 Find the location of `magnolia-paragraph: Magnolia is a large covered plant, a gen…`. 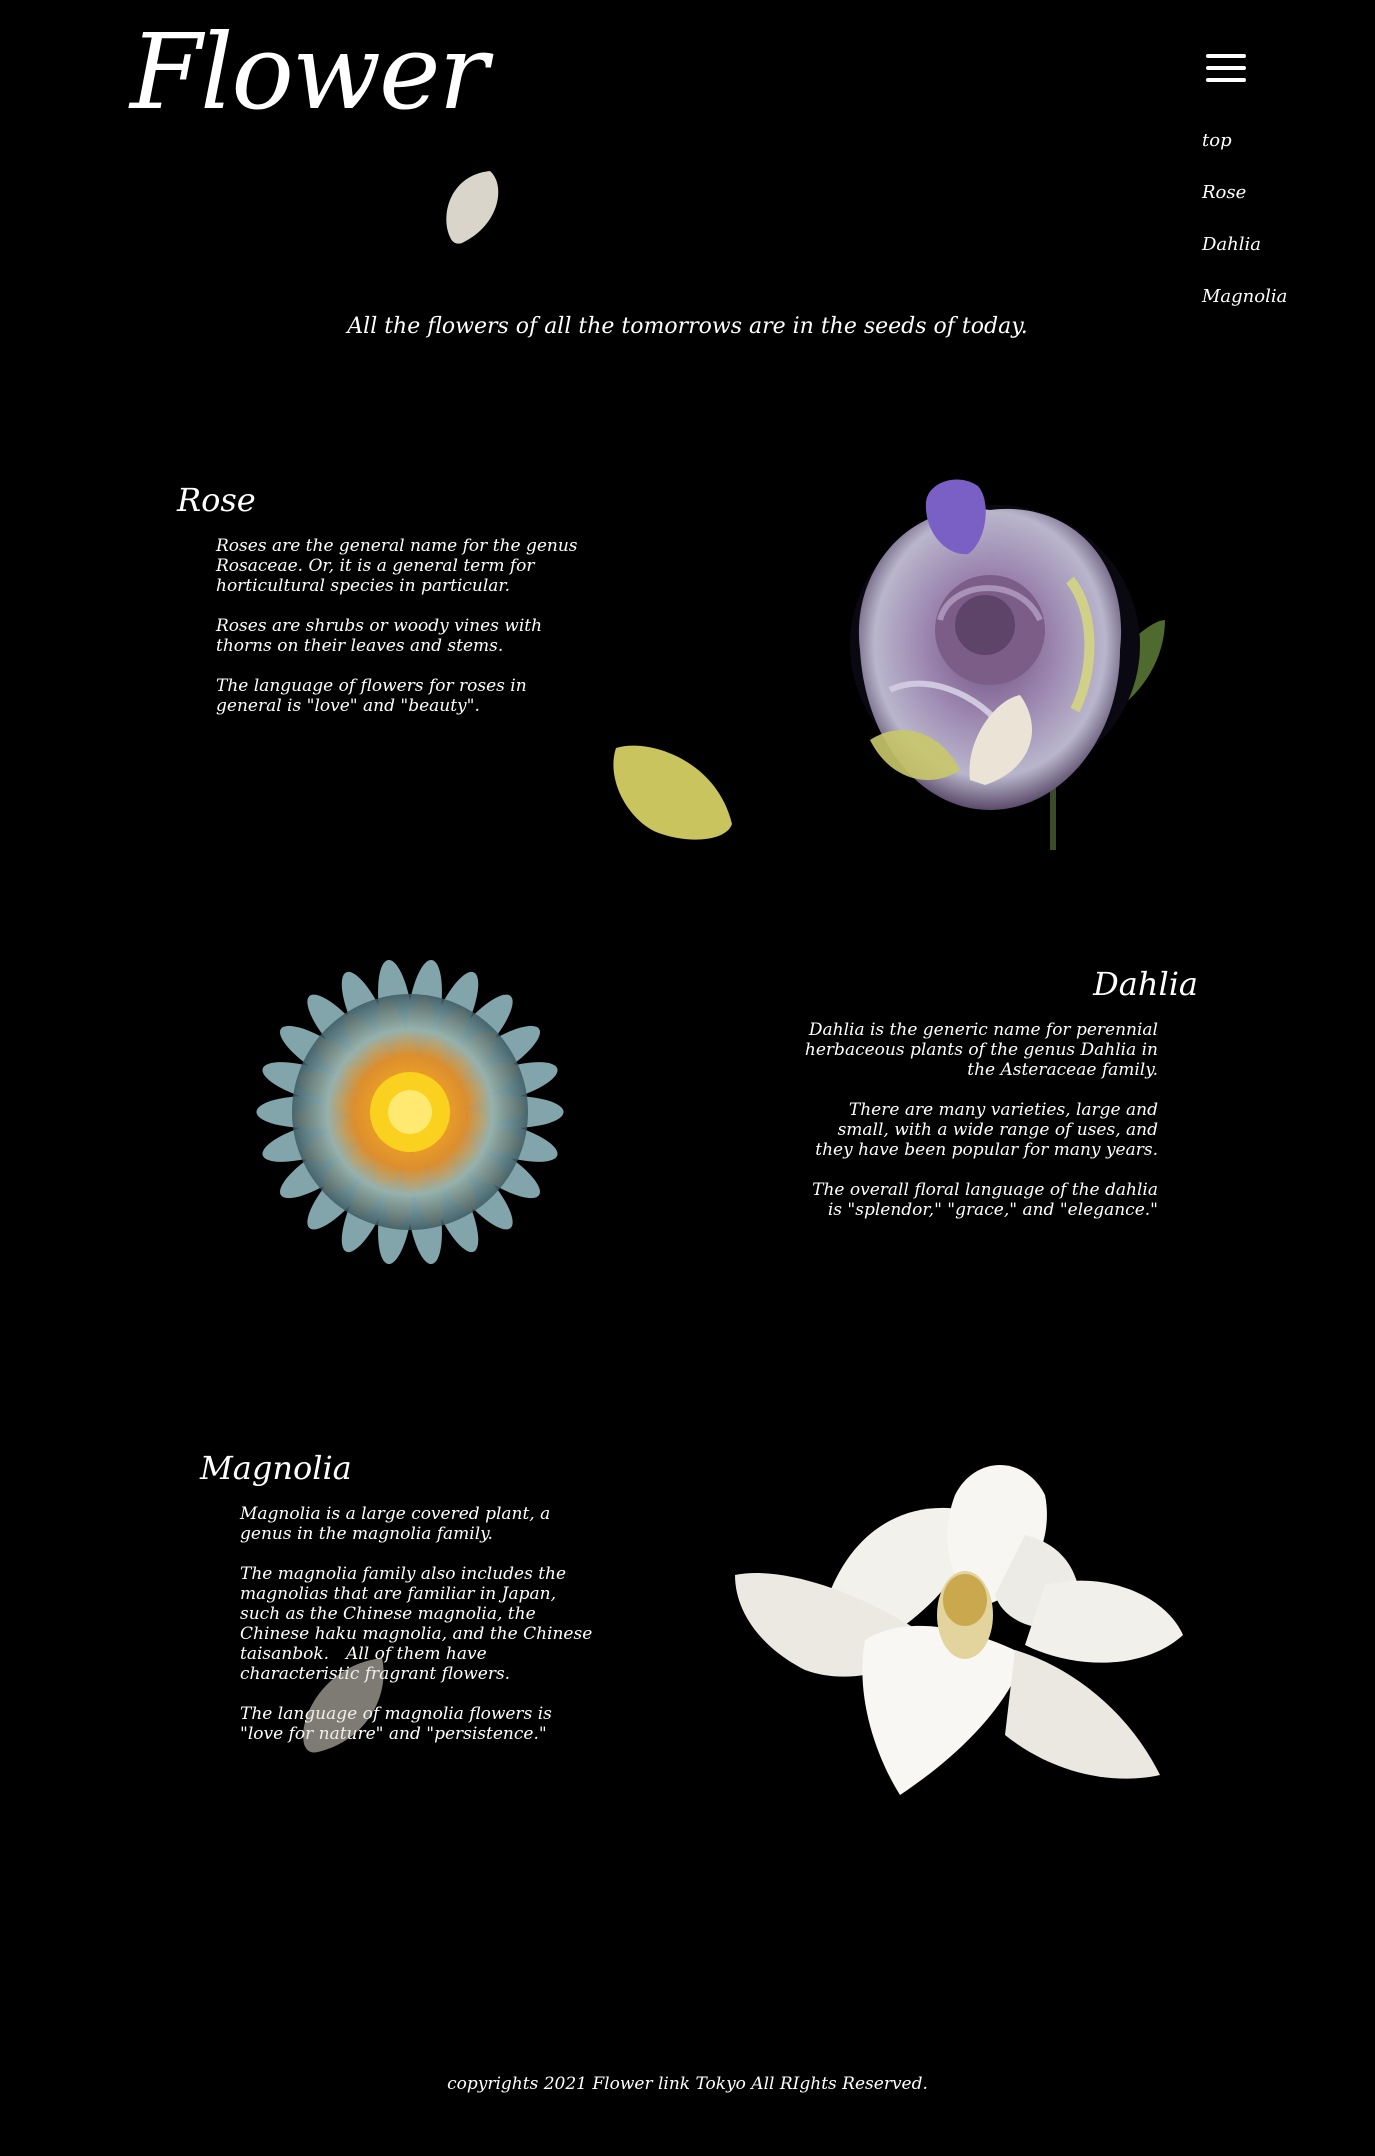

magnolia-paragraph: Magnolia is a large covered plant, a gen… is located at coordinates (395, 1524).